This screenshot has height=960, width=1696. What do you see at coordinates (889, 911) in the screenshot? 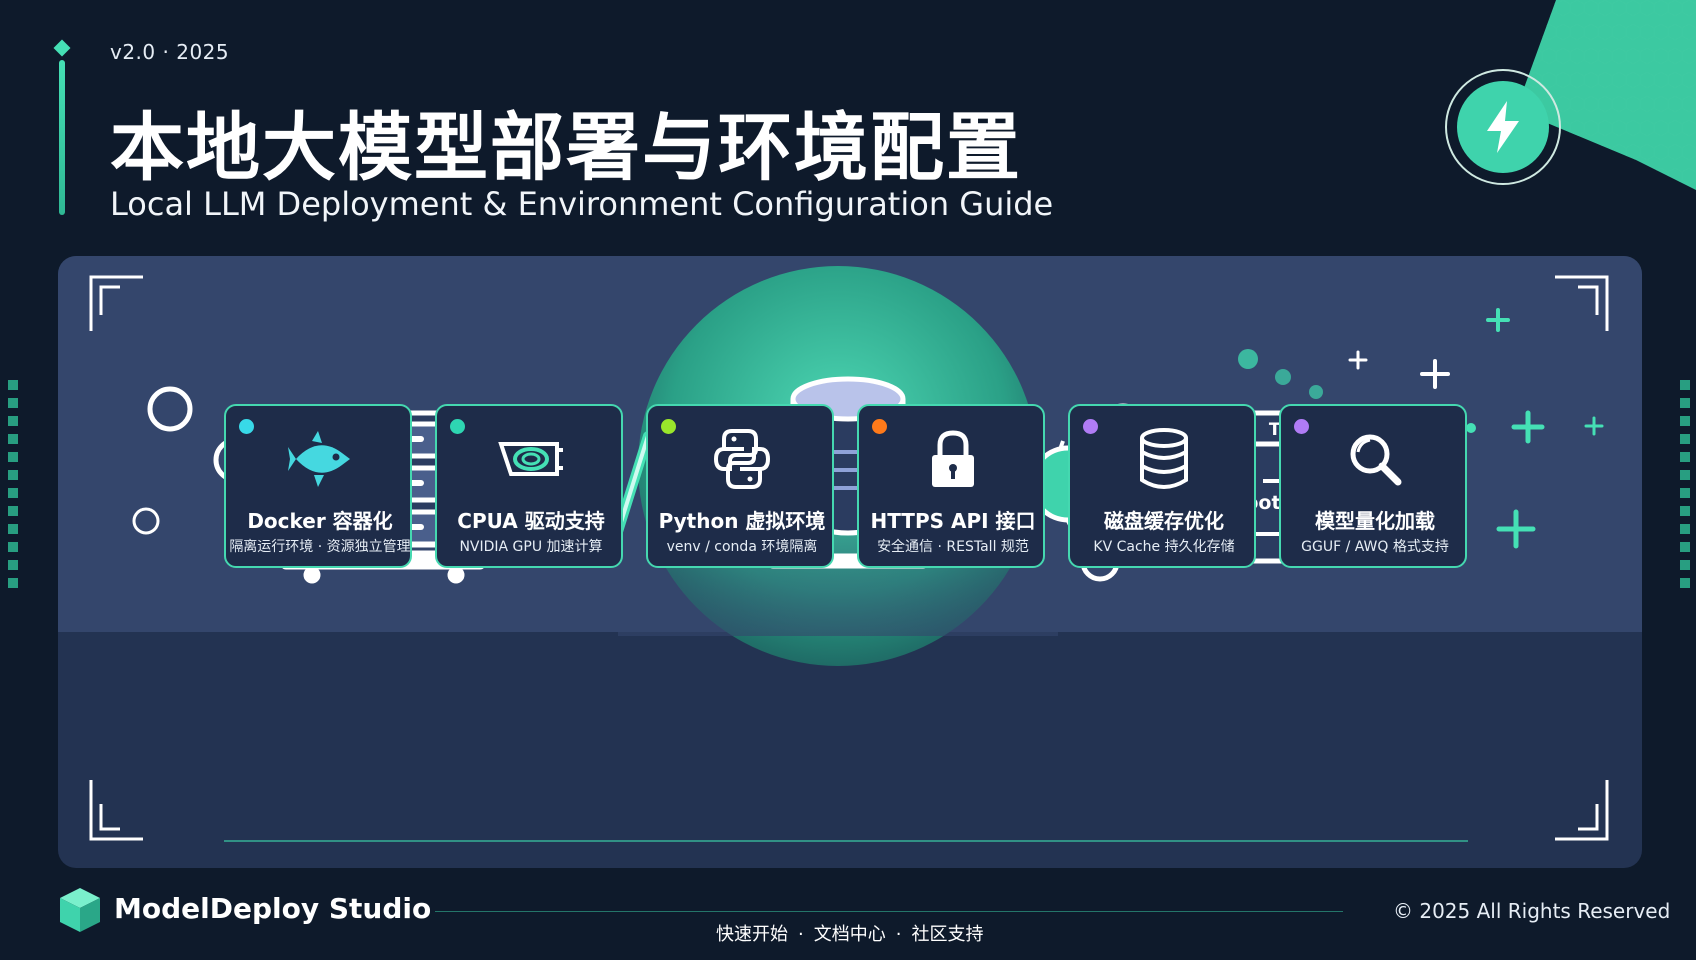
I see `footer-divider` at bounding box center [889, 911].